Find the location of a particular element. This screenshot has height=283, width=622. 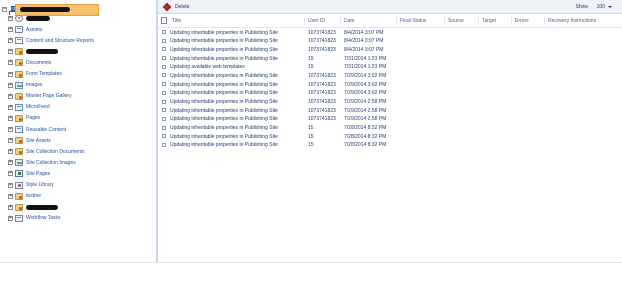

tree-item: + Axioms is located at coordinates (25, 29).